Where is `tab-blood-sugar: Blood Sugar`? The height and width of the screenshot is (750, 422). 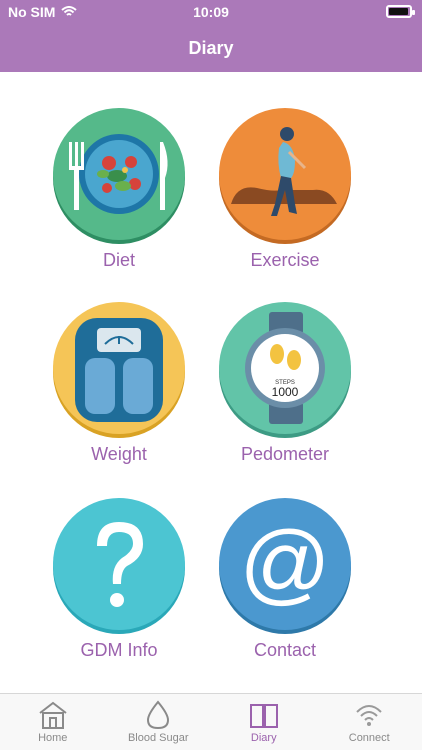
tab-blood-sugar: Blood Sugar is located at coordinates (159, 722).